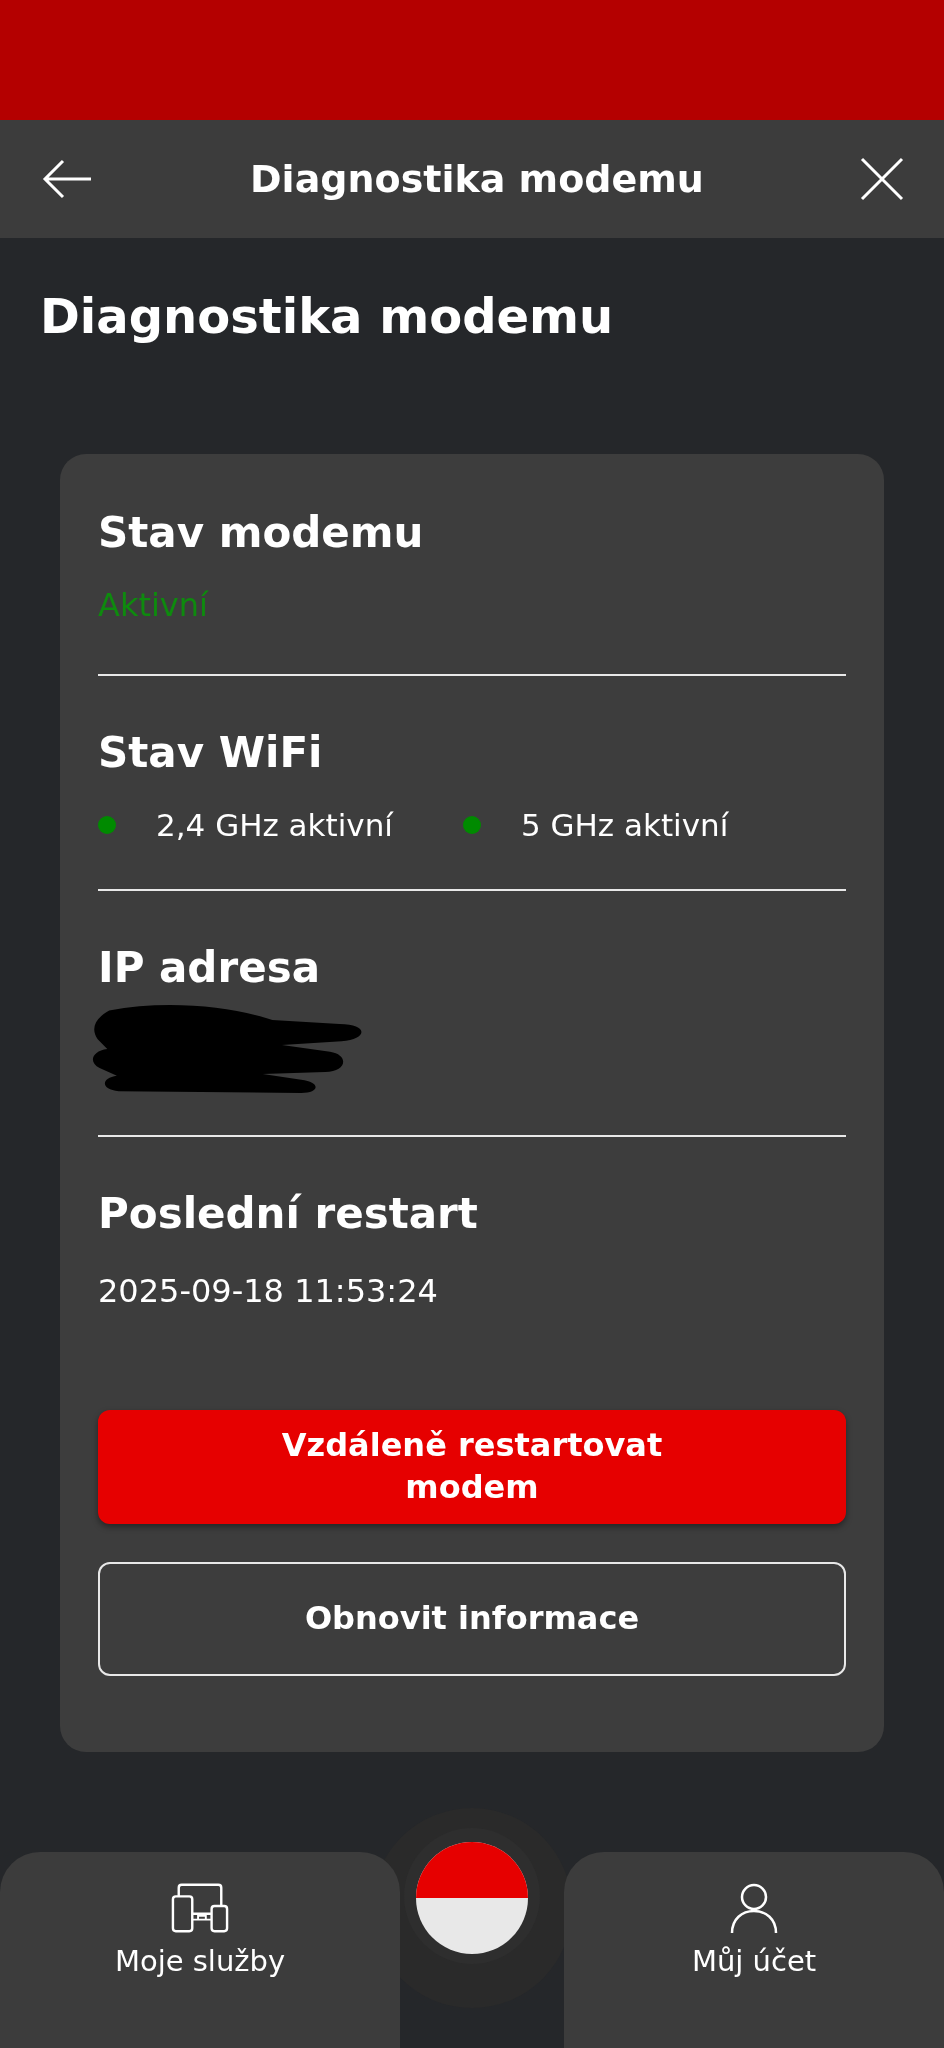 Image resolution: width=944 pixels, height=2048 pixels. Describe the element at coordinates (154, 605) in the screenshot. I see `status-value: Aktivní` at that location.